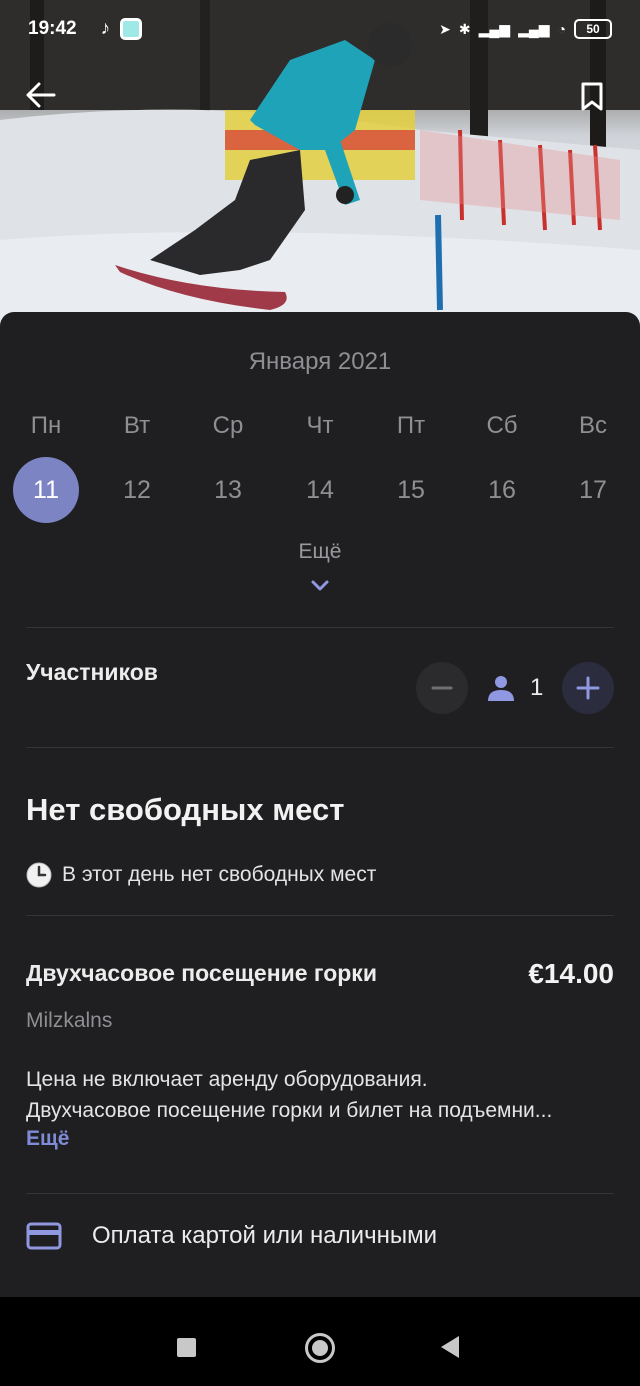 The height and width of the screenshot is (1386, 640). I want to click on calendar-day-selected: 11, so click(46, 490).